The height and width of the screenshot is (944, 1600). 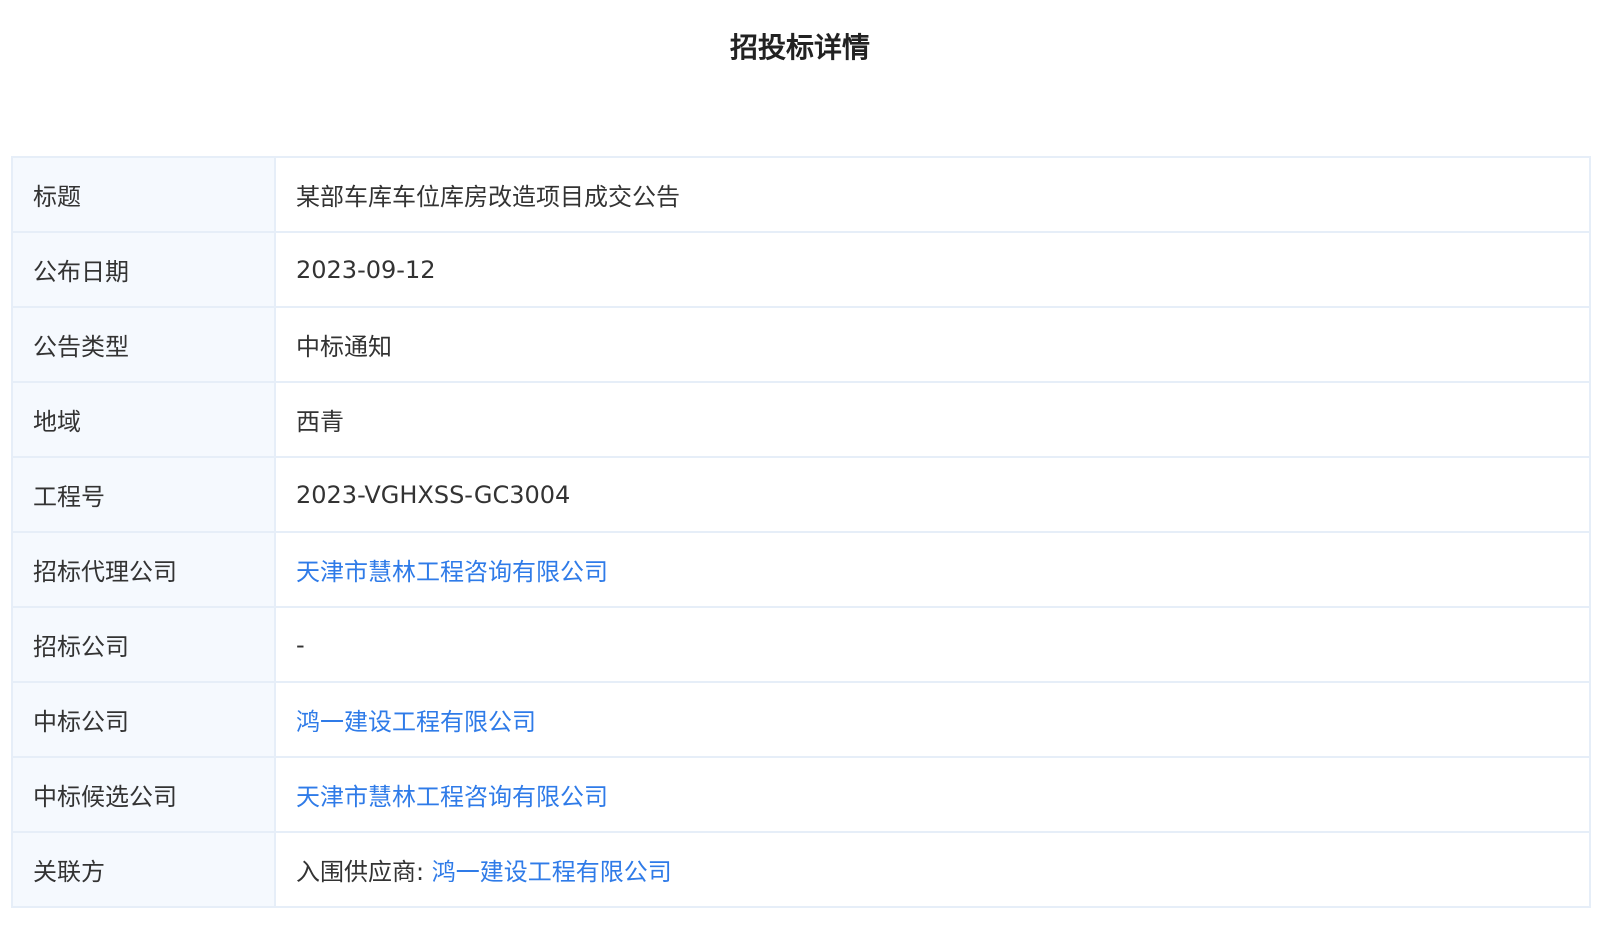 I want to click on label-tenderer: 招标公司, so click(x=144, y=645).